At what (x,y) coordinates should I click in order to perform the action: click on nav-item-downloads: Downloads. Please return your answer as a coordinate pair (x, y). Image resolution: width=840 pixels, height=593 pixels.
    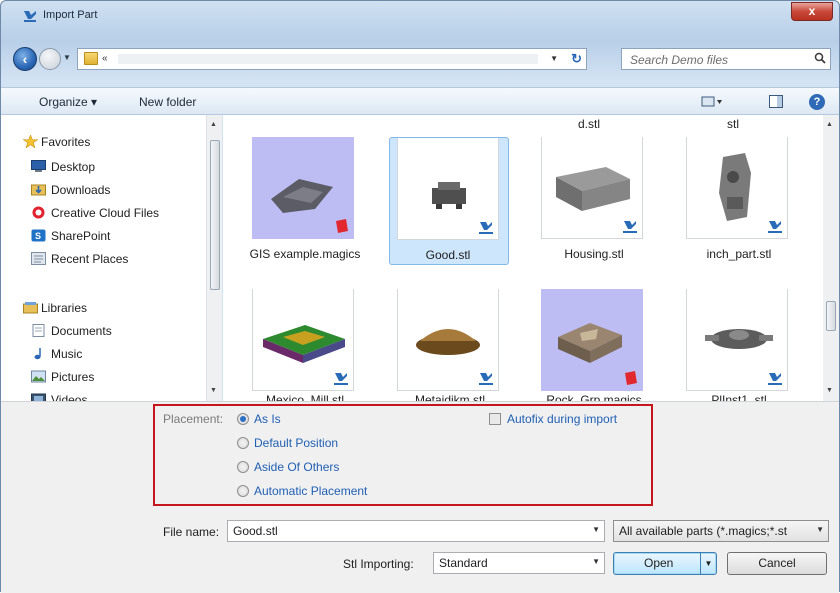
    Looking at the image, I should click on (80, 190).